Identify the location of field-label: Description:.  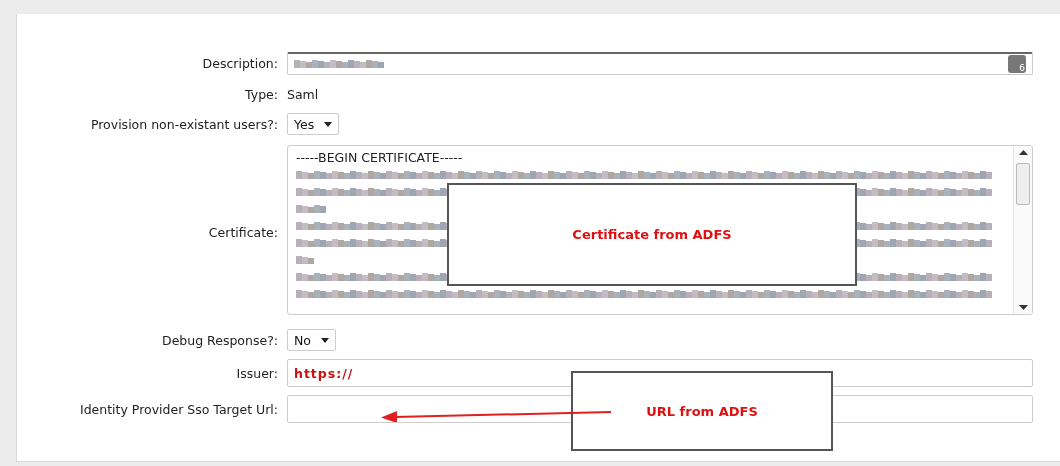
(240, 63).